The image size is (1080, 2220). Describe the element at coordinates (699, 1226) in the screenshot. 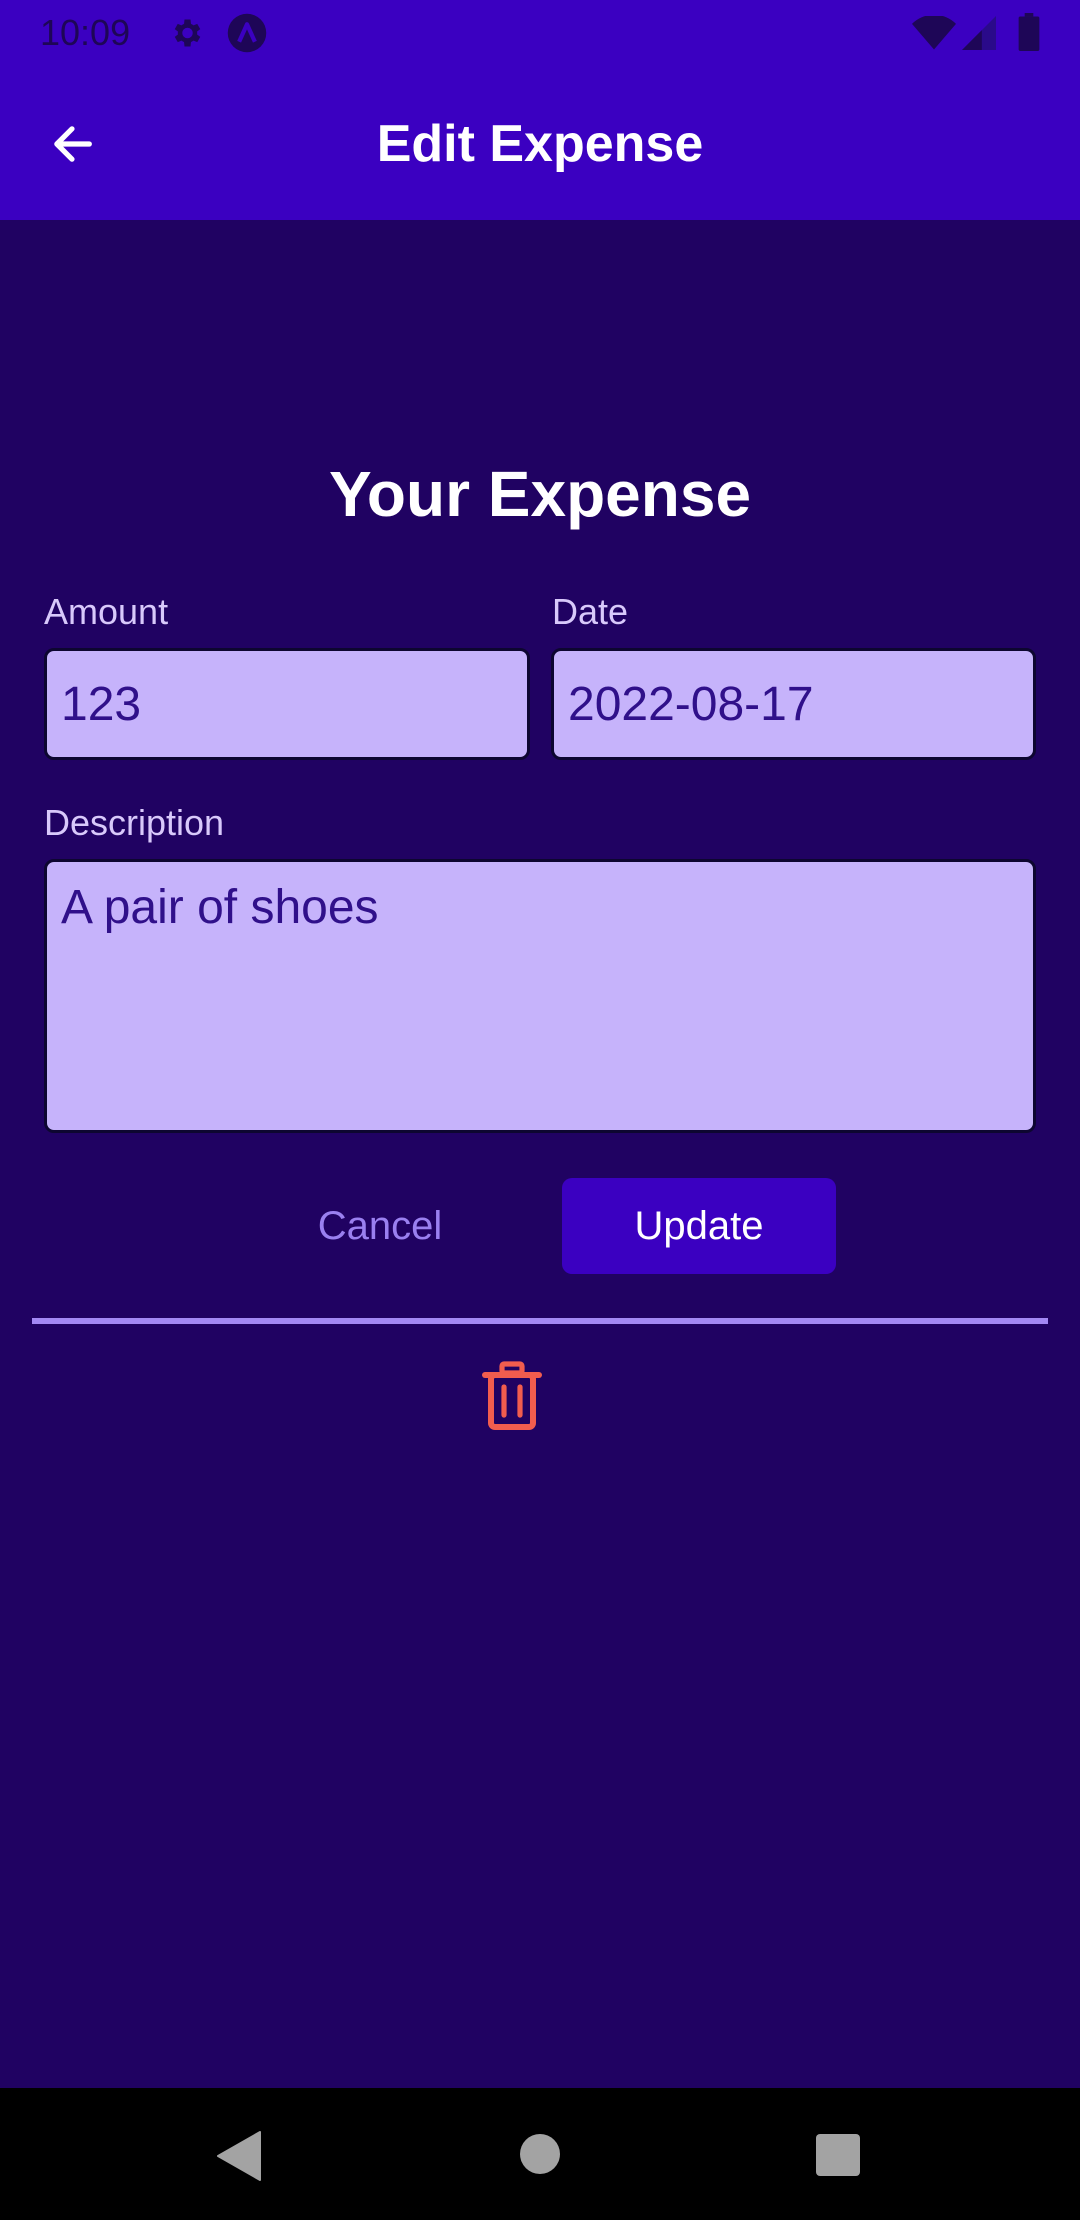

I see `update-button: Update` at that location.